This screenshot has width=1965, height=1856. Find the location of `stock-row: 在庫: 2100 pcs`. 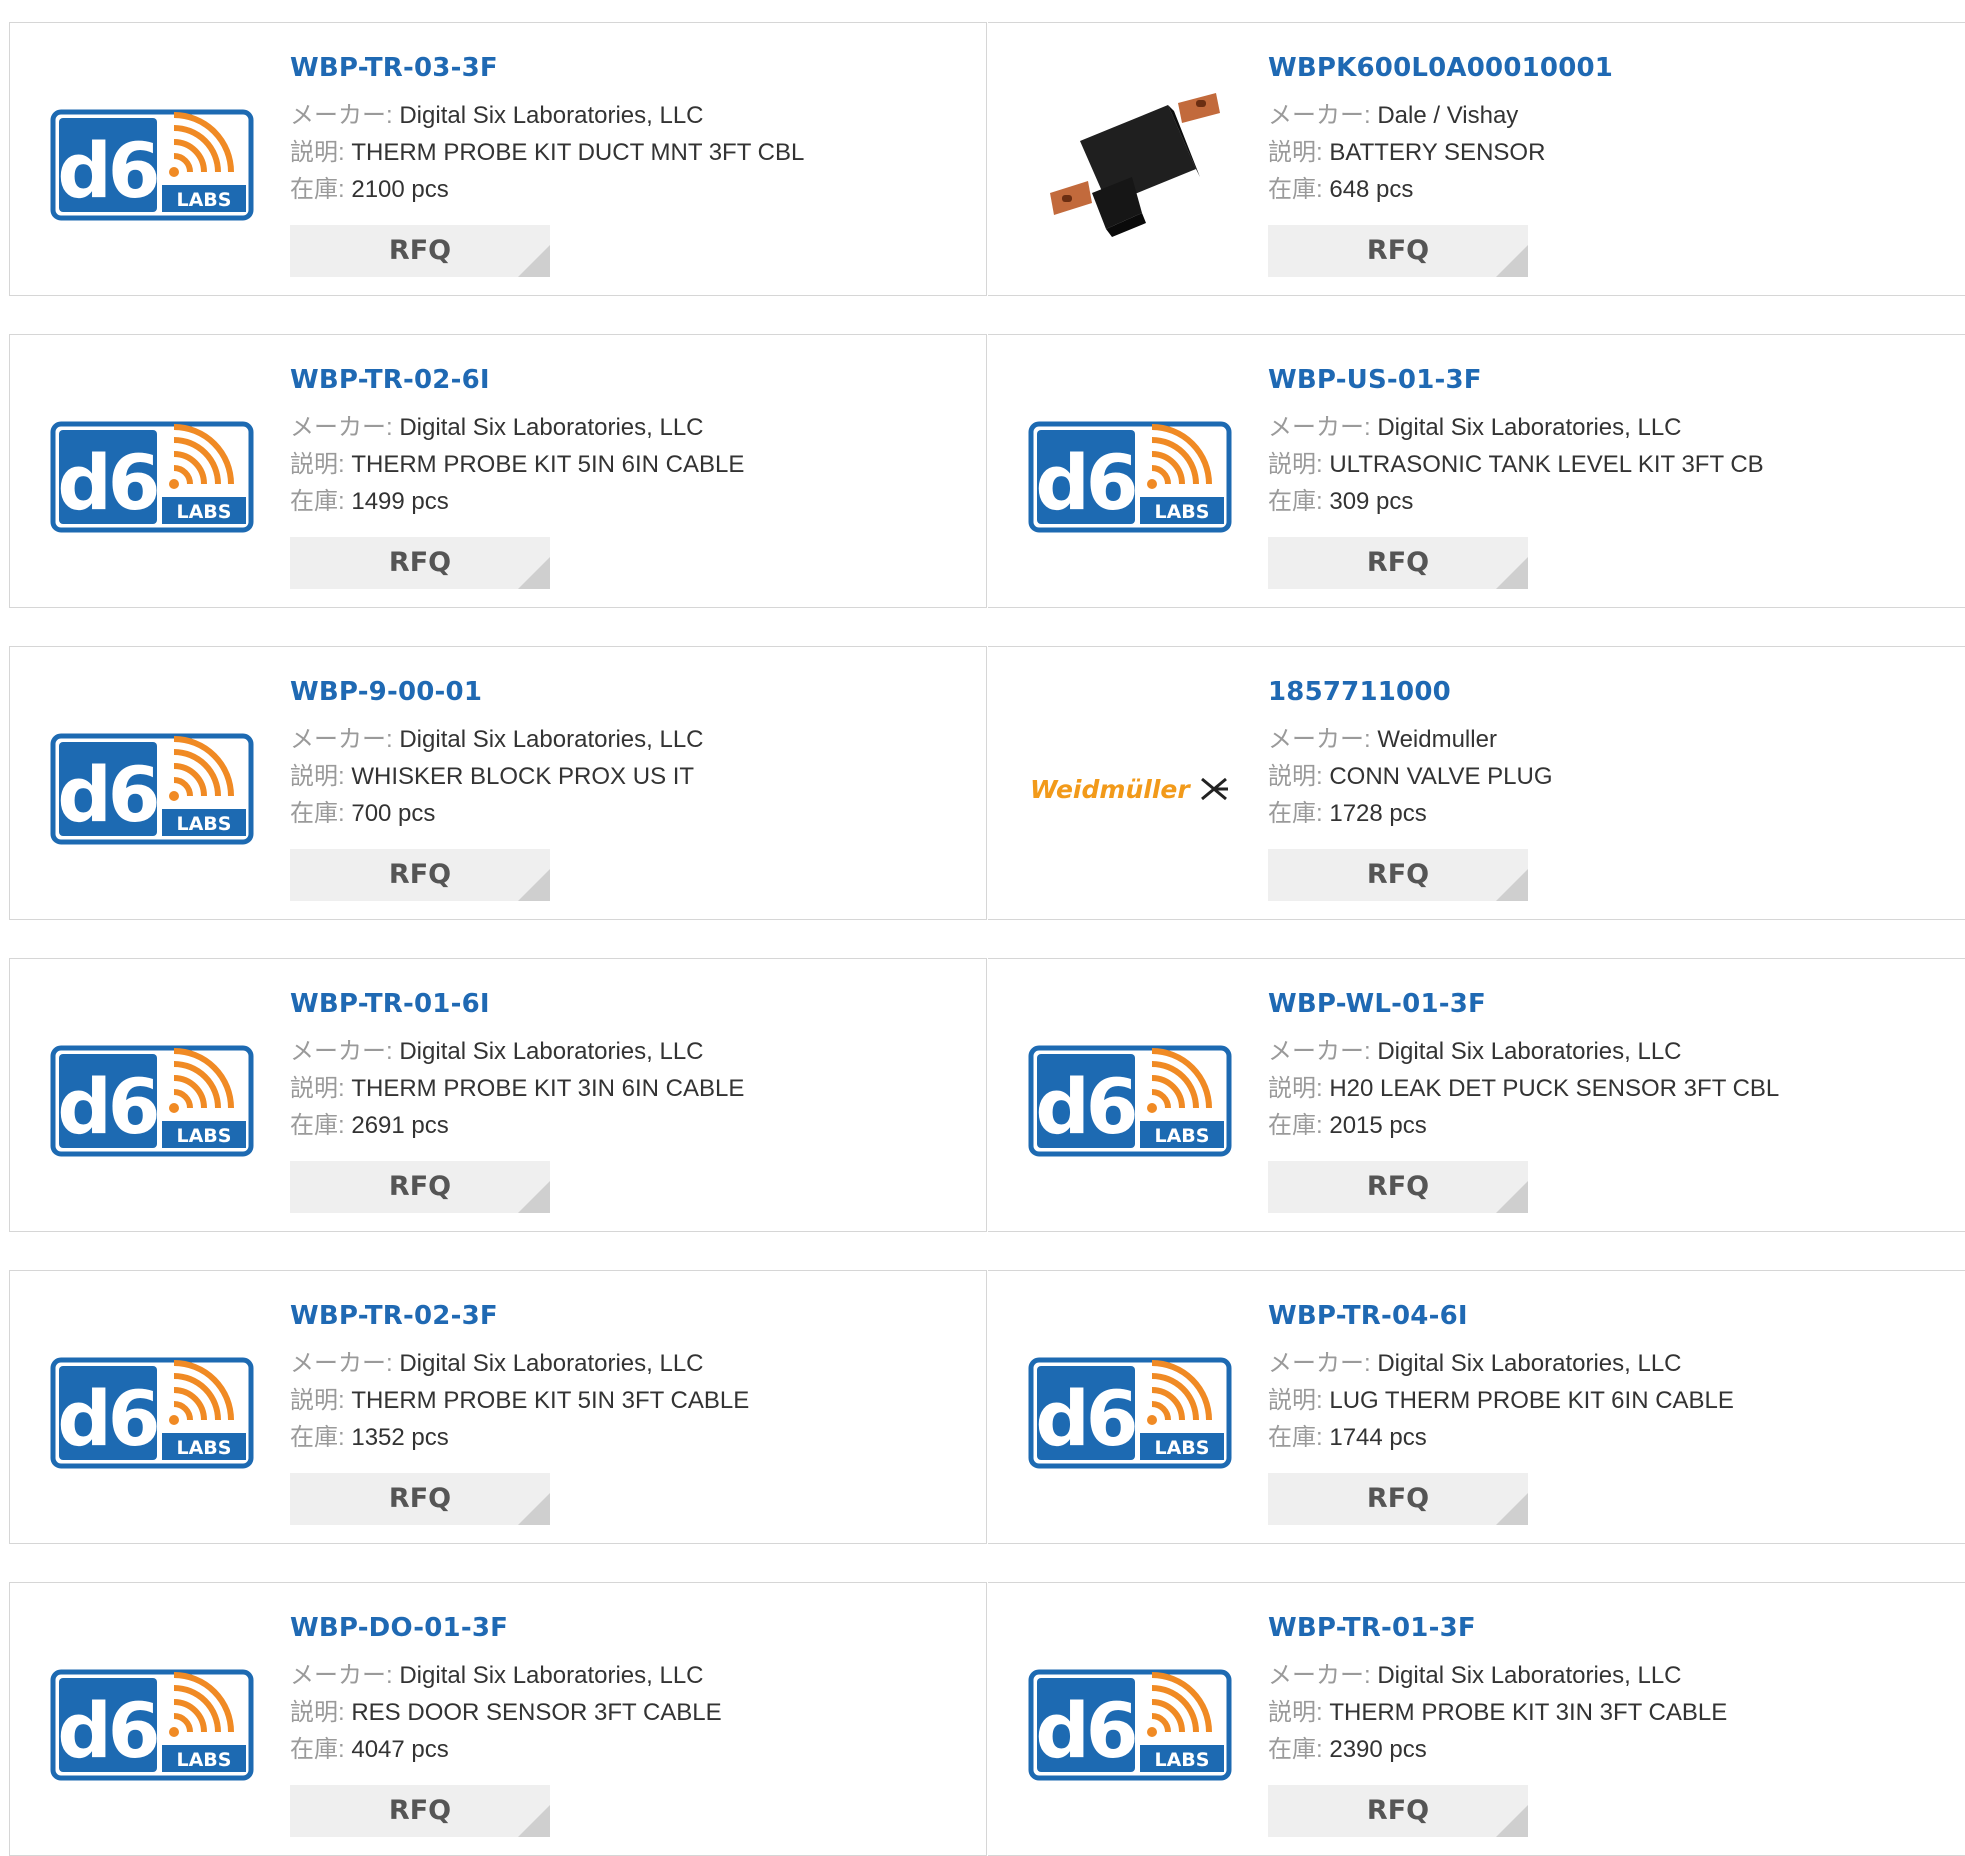

stock-row: 在庫: 2100 pcs is located at coordinates (547, 189).